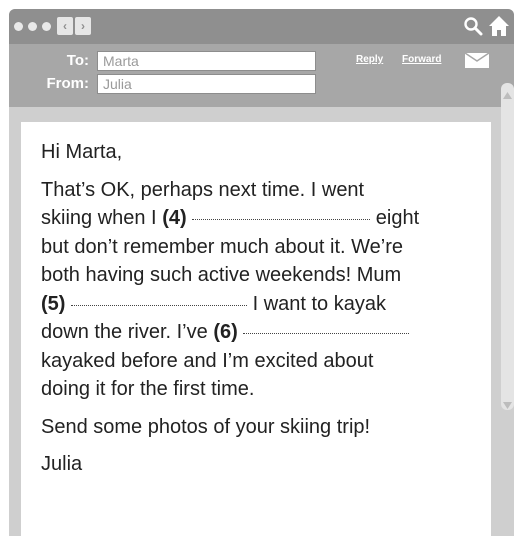  I want to click on closing-line: Send some photos of your skiing trip!, so click(206, 426).